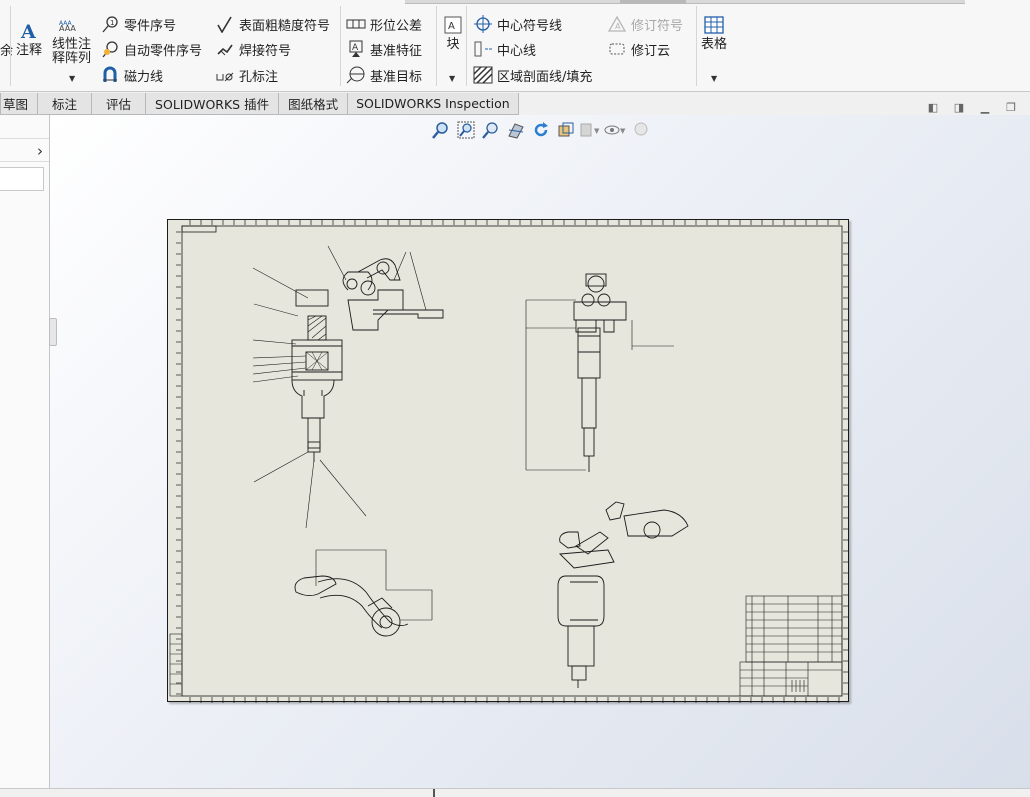  What do you see at coordinates (714, 78) in the screenshot?
I see `table-dropdown-icon: ▼` at bounding box center [714, 78].